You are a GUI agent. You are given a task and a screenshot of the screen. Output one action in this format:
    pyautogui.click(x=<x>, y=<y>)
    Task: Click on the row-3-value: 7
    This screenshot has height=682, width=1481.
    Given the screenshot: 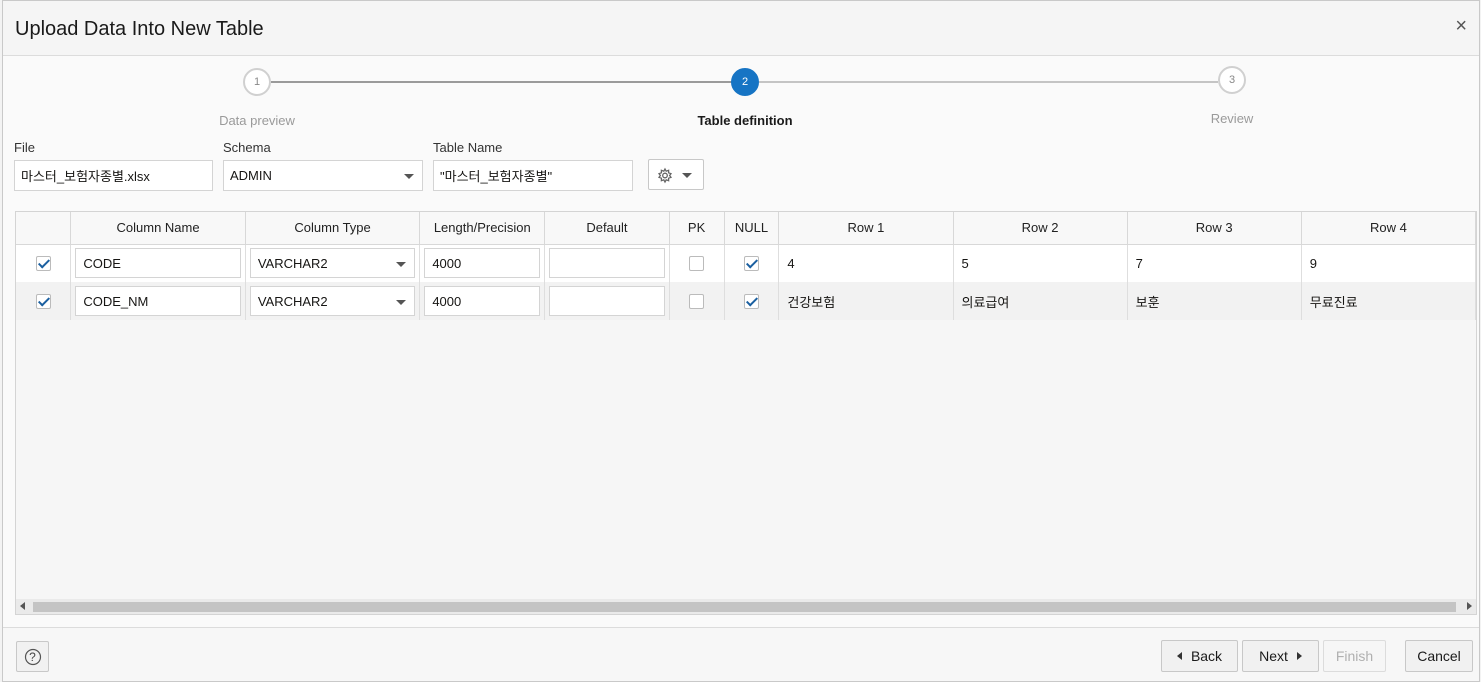 What is the action you would take?
    pyautogui.click(x=1214, y=263)
    